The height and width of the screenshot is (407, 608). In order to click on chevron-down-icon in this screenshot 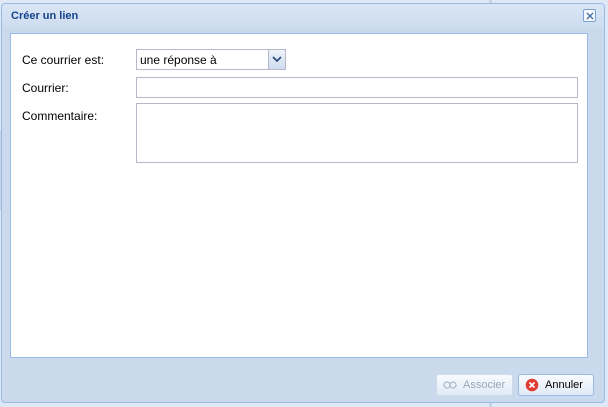, I will do `click(277, 59)`.